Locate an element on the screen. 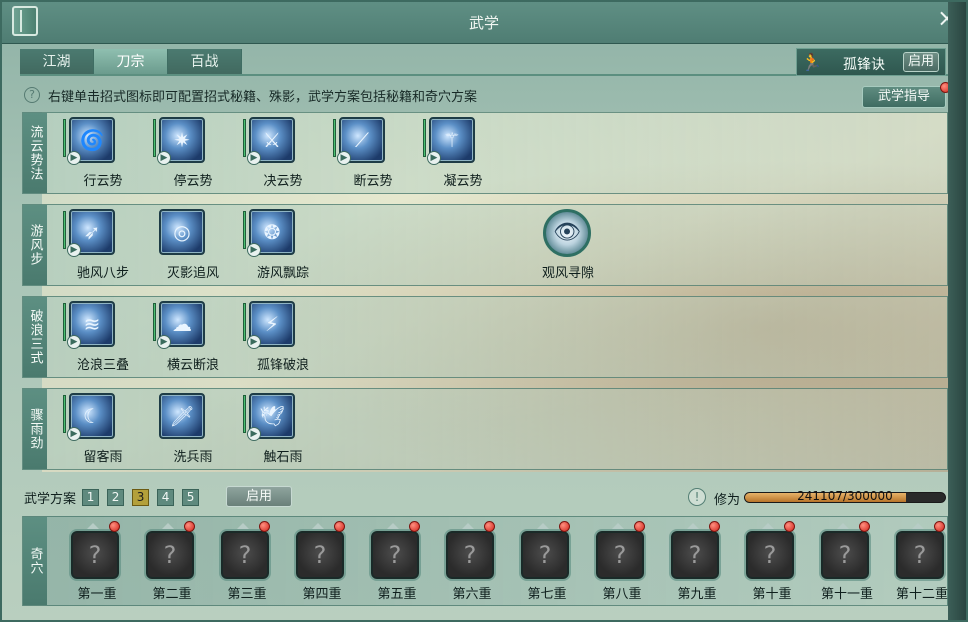  skill-item: ≋ ▶ 沧浪三叠 is located at coordinates (108, 337).